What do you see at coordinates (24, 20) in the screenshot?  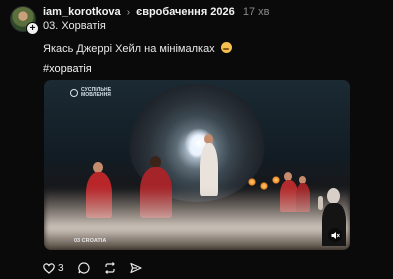 I see `author-avatar: +` at bounding box center [24, 20].